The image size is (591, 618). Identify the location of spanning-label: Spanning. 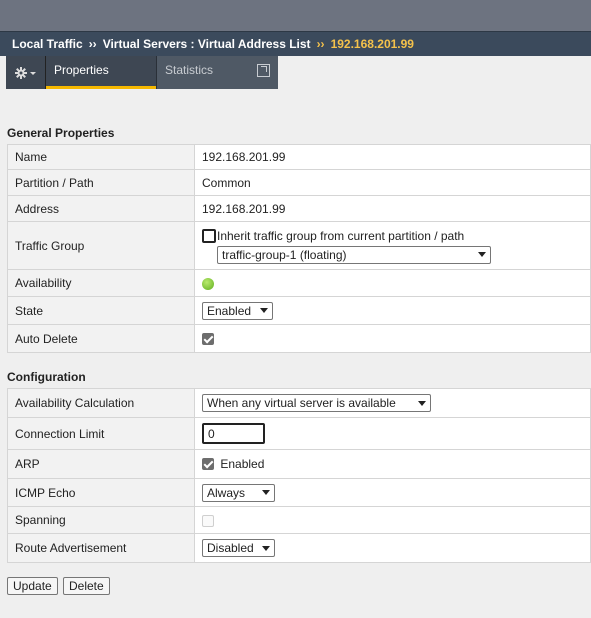
(101, 520).